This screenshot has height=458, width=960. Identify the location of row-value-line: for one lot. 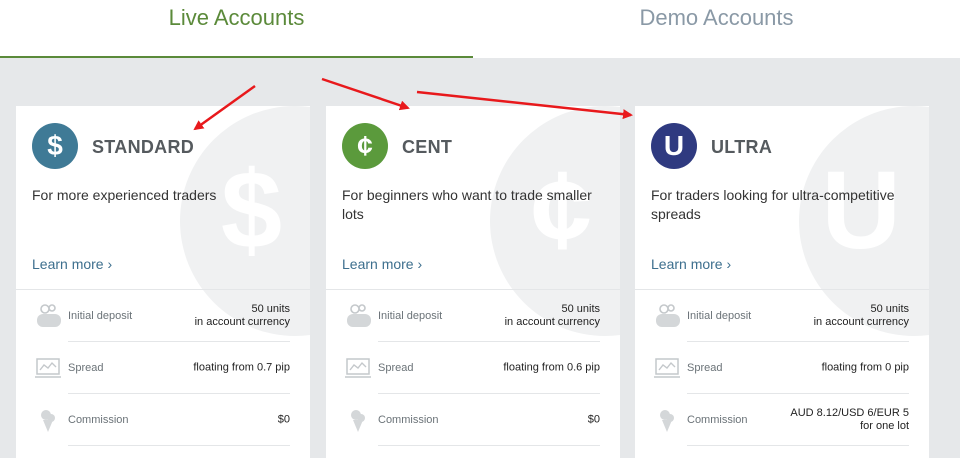
(884, 426).